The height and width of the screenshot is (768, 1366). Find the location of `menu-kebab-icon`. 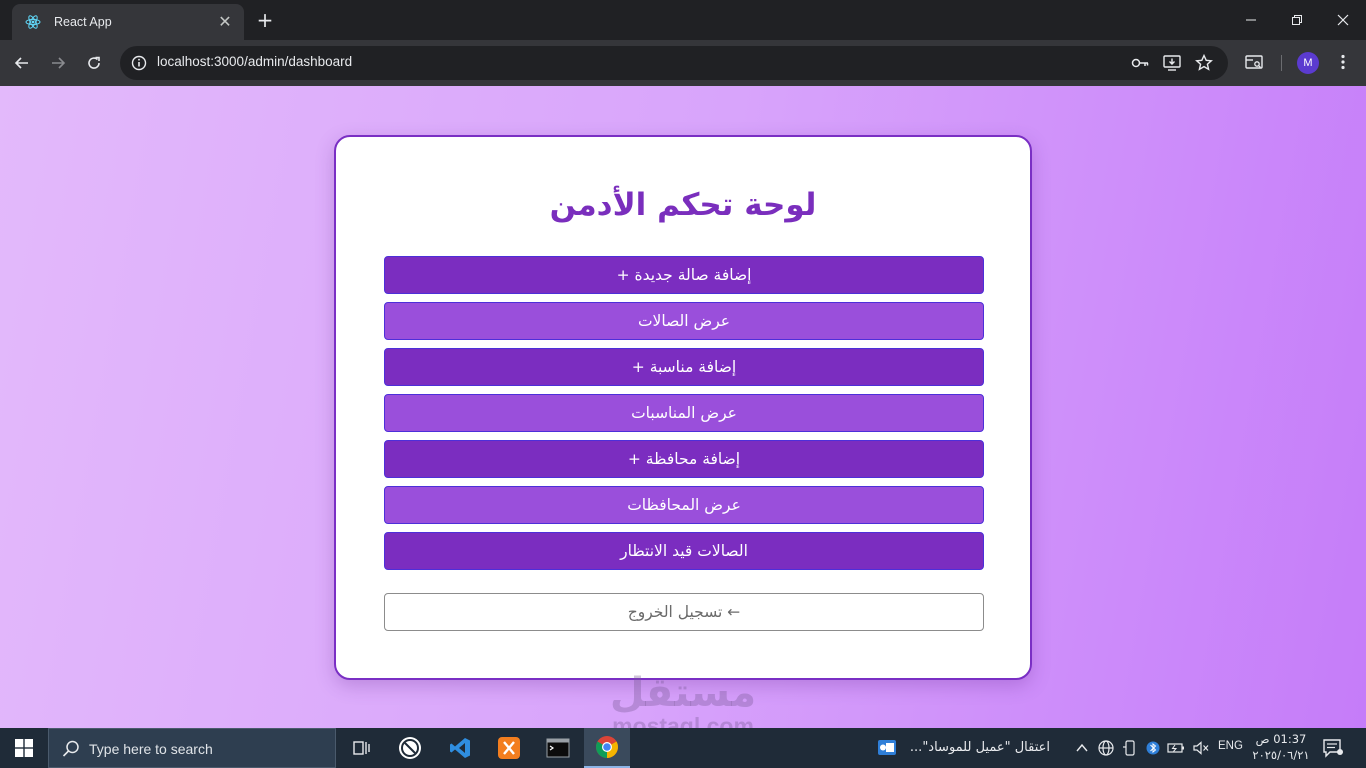

menu-kebab-icon is located at coordinates (1343, 62).